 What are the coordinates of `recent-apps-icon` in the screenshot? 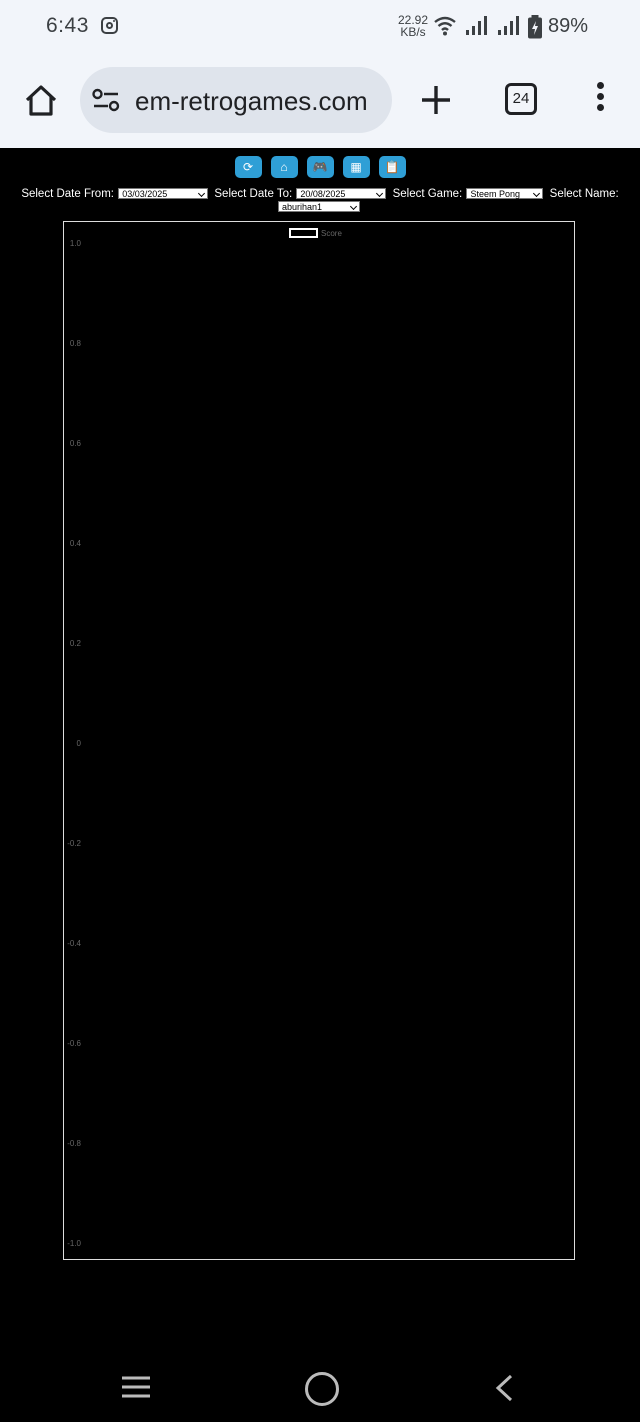 It's located at (136, 1387).